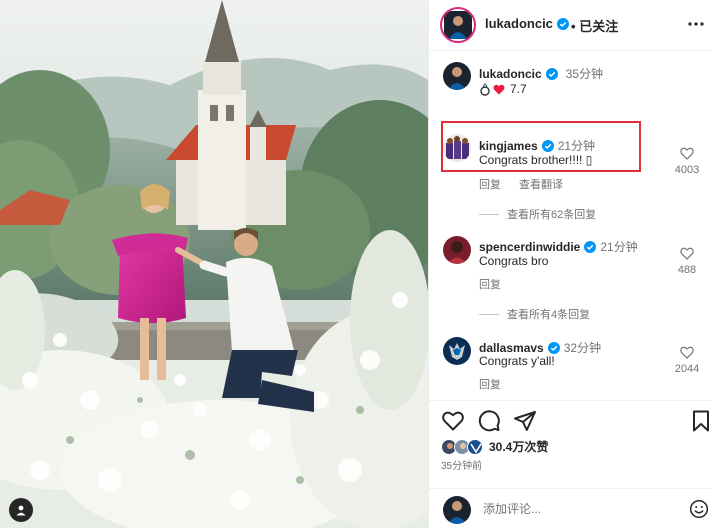  I want to click on mavs-logo-avatar, so click(457, 351).